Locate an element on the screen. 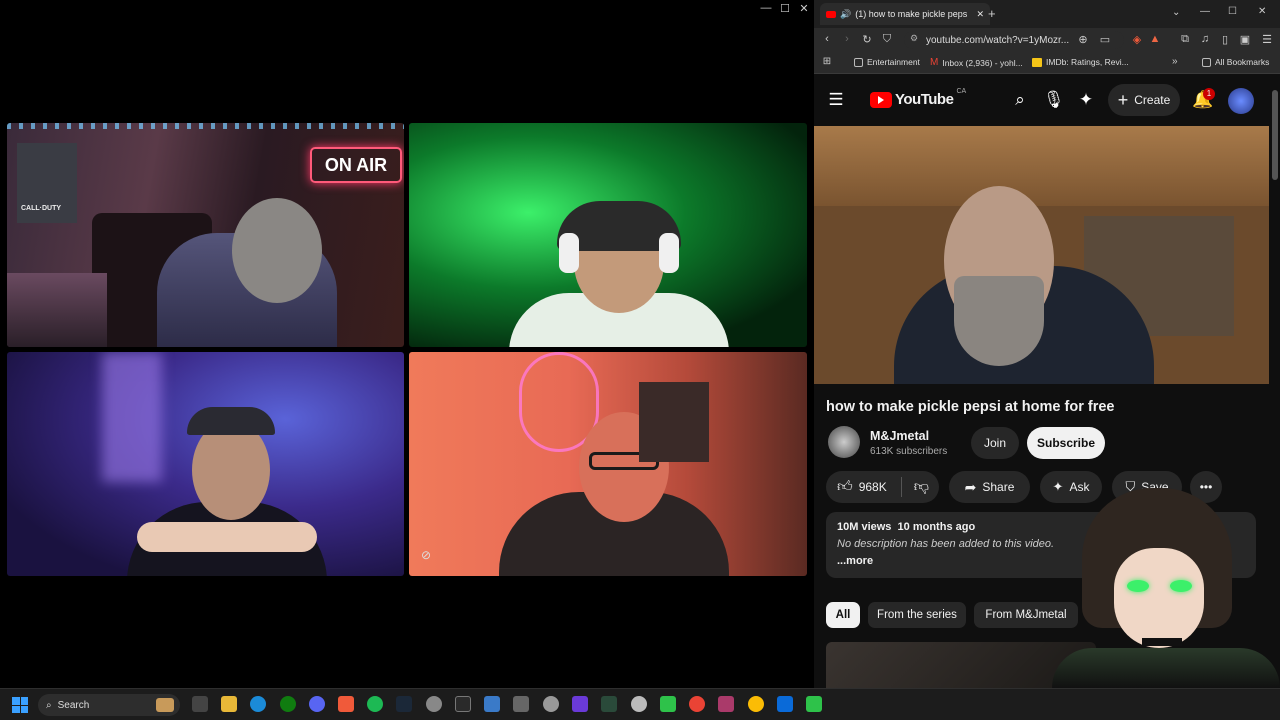  chrome-icon is located at coordinates (697, 704).